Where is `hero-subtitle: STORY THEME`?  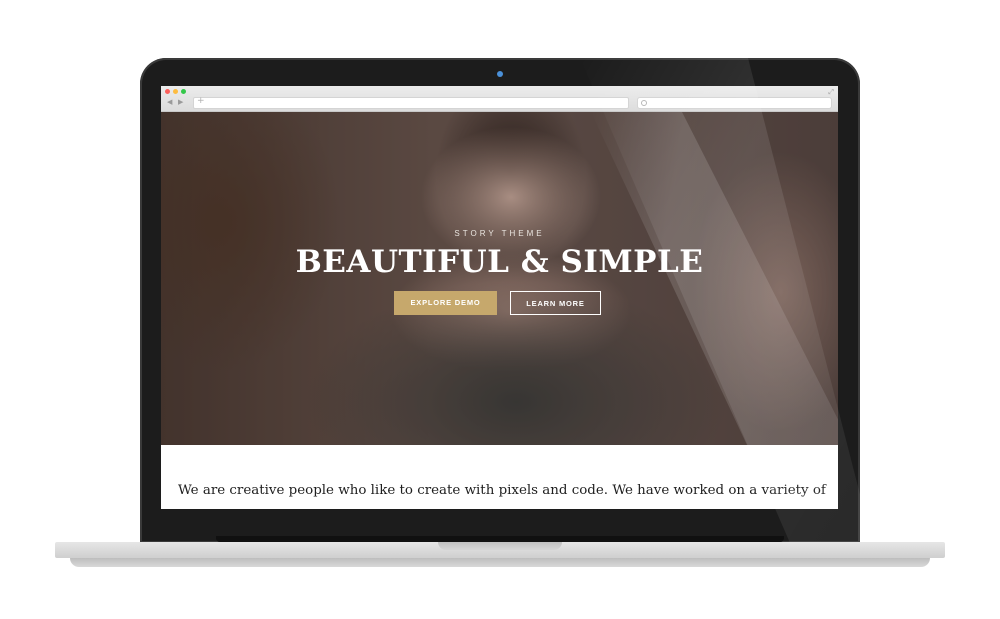
hero-subtitle: STORY THEME is located at coordinates (499, 233).